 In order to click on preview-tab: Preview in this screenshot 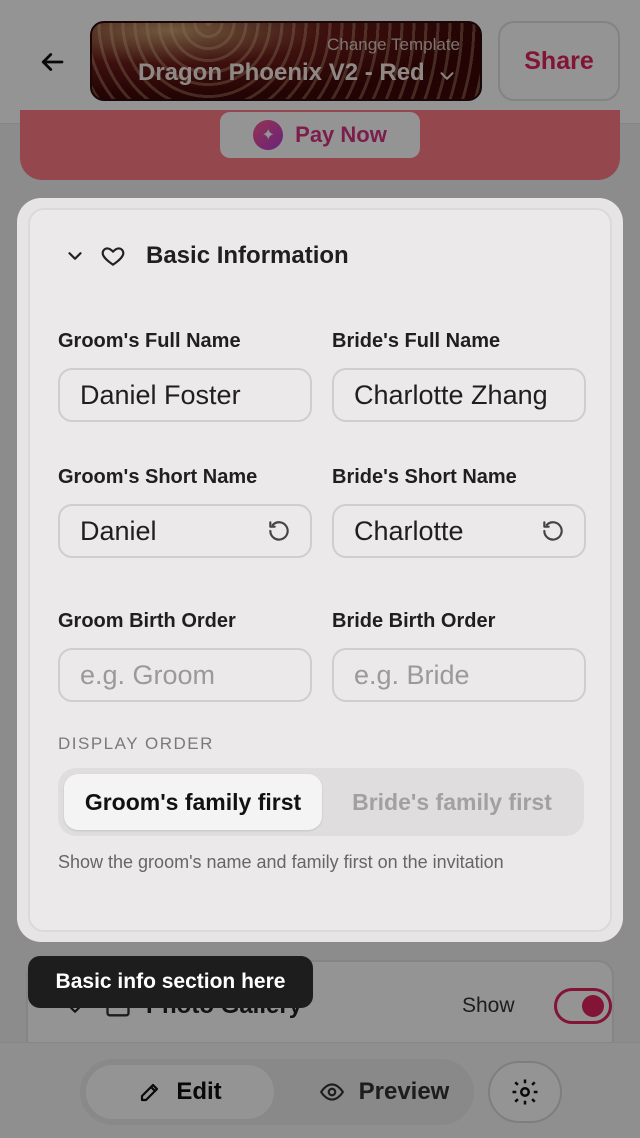, I will do `click(384, 1092)`.